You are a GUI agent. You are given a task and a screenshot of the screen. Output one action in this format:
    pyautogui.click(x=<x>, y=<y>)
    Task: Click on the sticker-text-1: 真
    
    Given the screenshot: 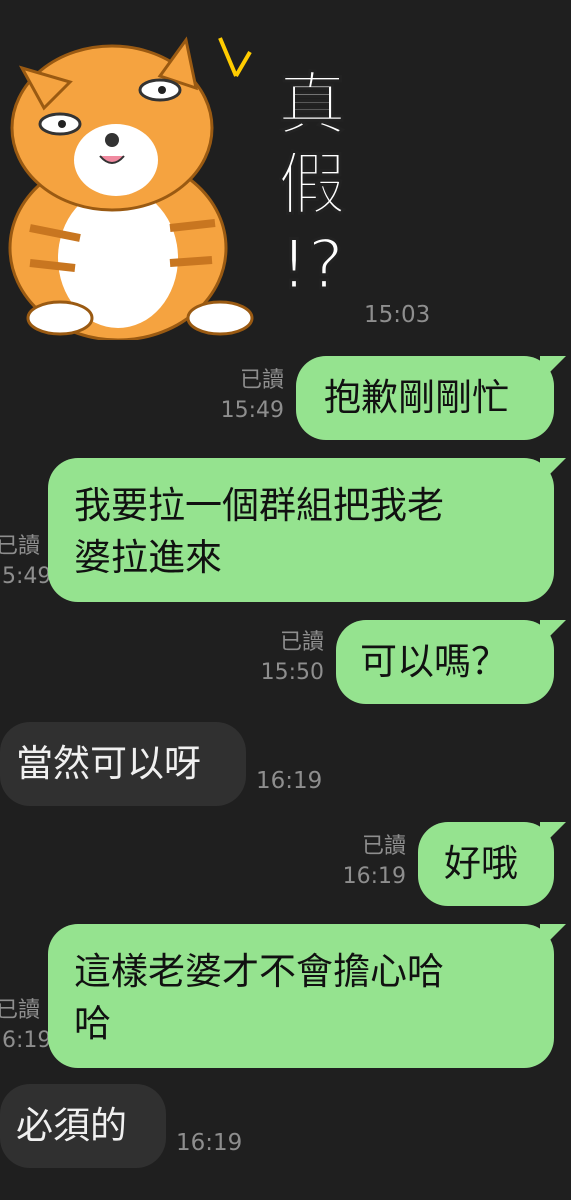 What is the action you would take?
    pyautogui.click(x=312, y=105)
    